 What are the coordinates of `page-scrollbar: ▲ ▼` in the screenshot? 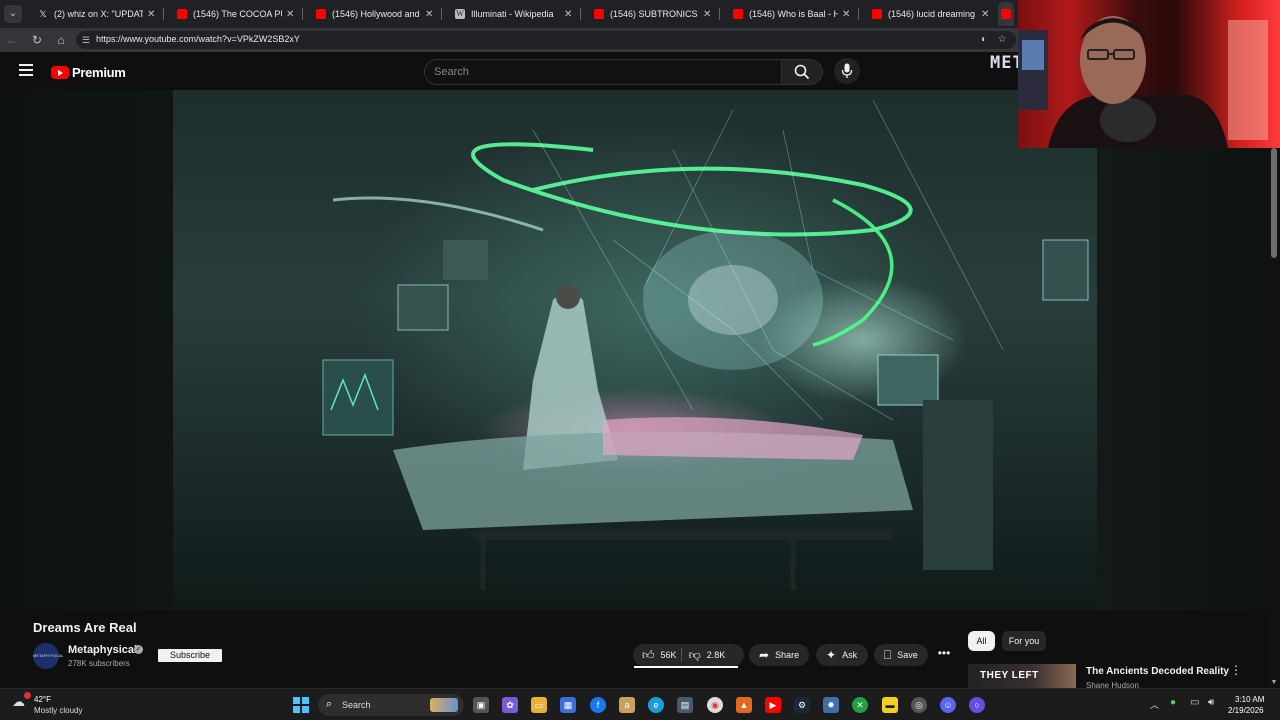 It's located at (1274, 389).